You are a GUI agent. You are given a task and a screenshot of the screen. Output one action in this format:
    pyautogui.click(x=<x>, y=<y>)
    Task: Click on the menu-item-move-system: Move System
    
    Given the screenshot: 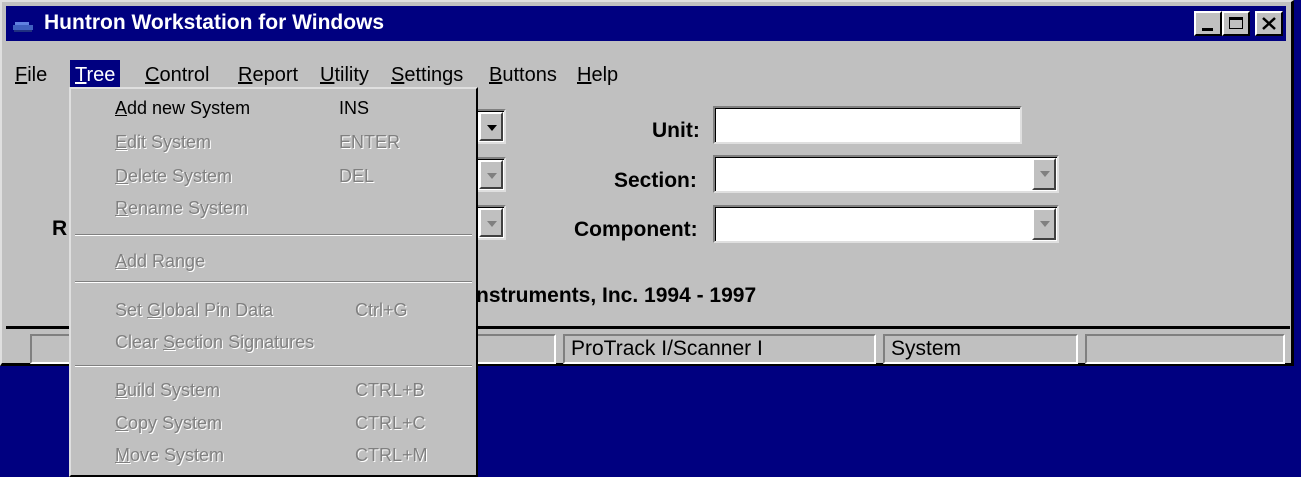 What is the action you would take?
    pyautogui.click(x=169, y=455)
    